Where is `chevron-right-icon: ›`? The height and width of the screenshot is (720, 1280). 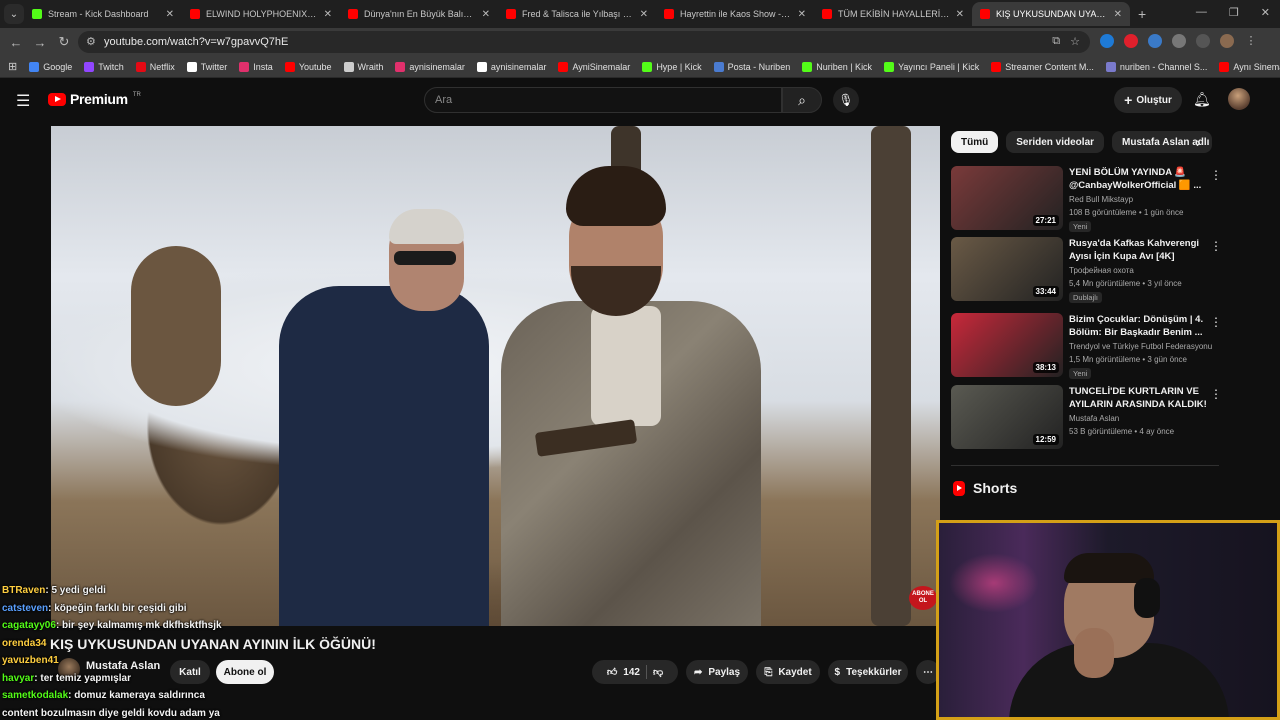
chevron-right-icon: › is located at coordinates (1198, 142).